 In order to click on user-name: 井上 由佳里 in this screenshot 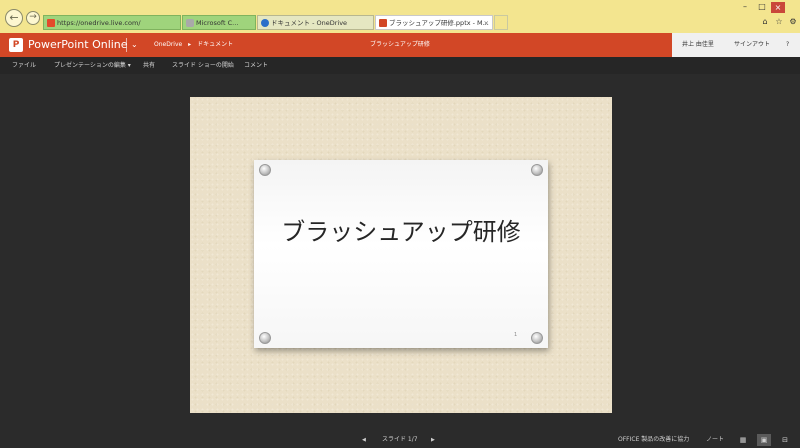, I will do `click(698, 45)`.